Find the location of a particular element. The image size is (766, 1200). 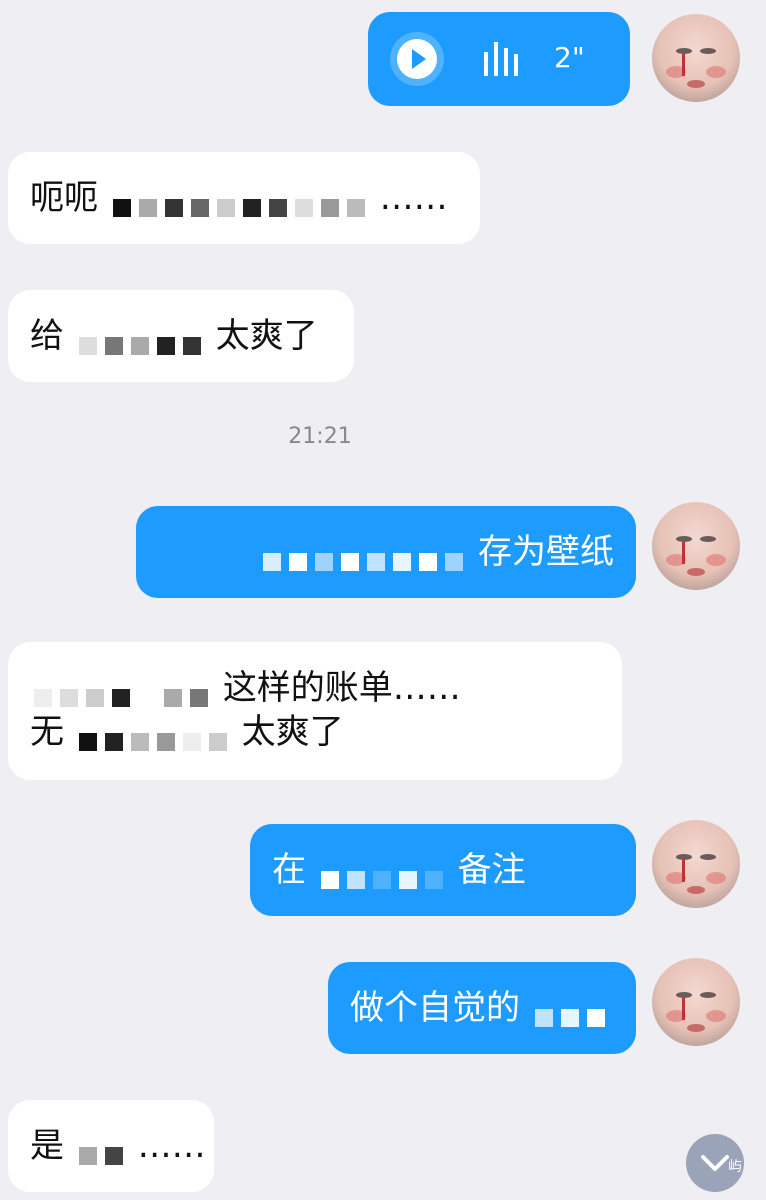

play-icon is located at coordinates (417, 59).